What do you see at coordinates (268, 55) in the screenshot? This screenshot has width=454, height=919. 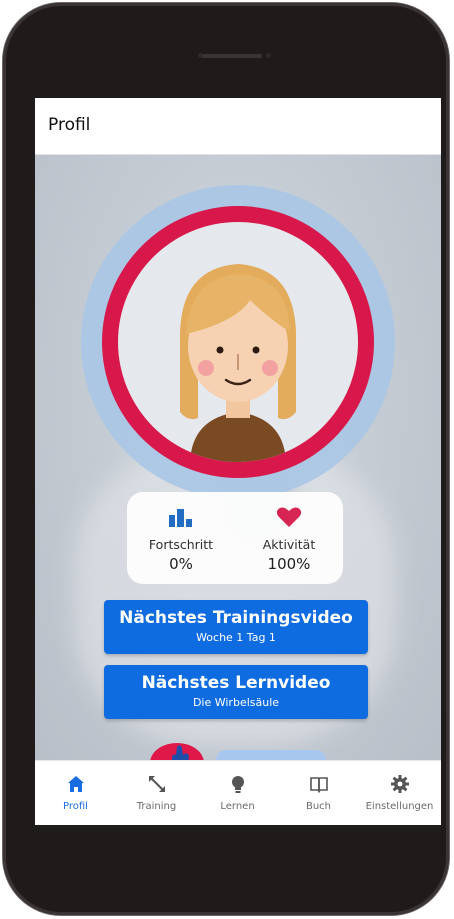 I see `proximity-sensor` at bounding box center [268, 55].